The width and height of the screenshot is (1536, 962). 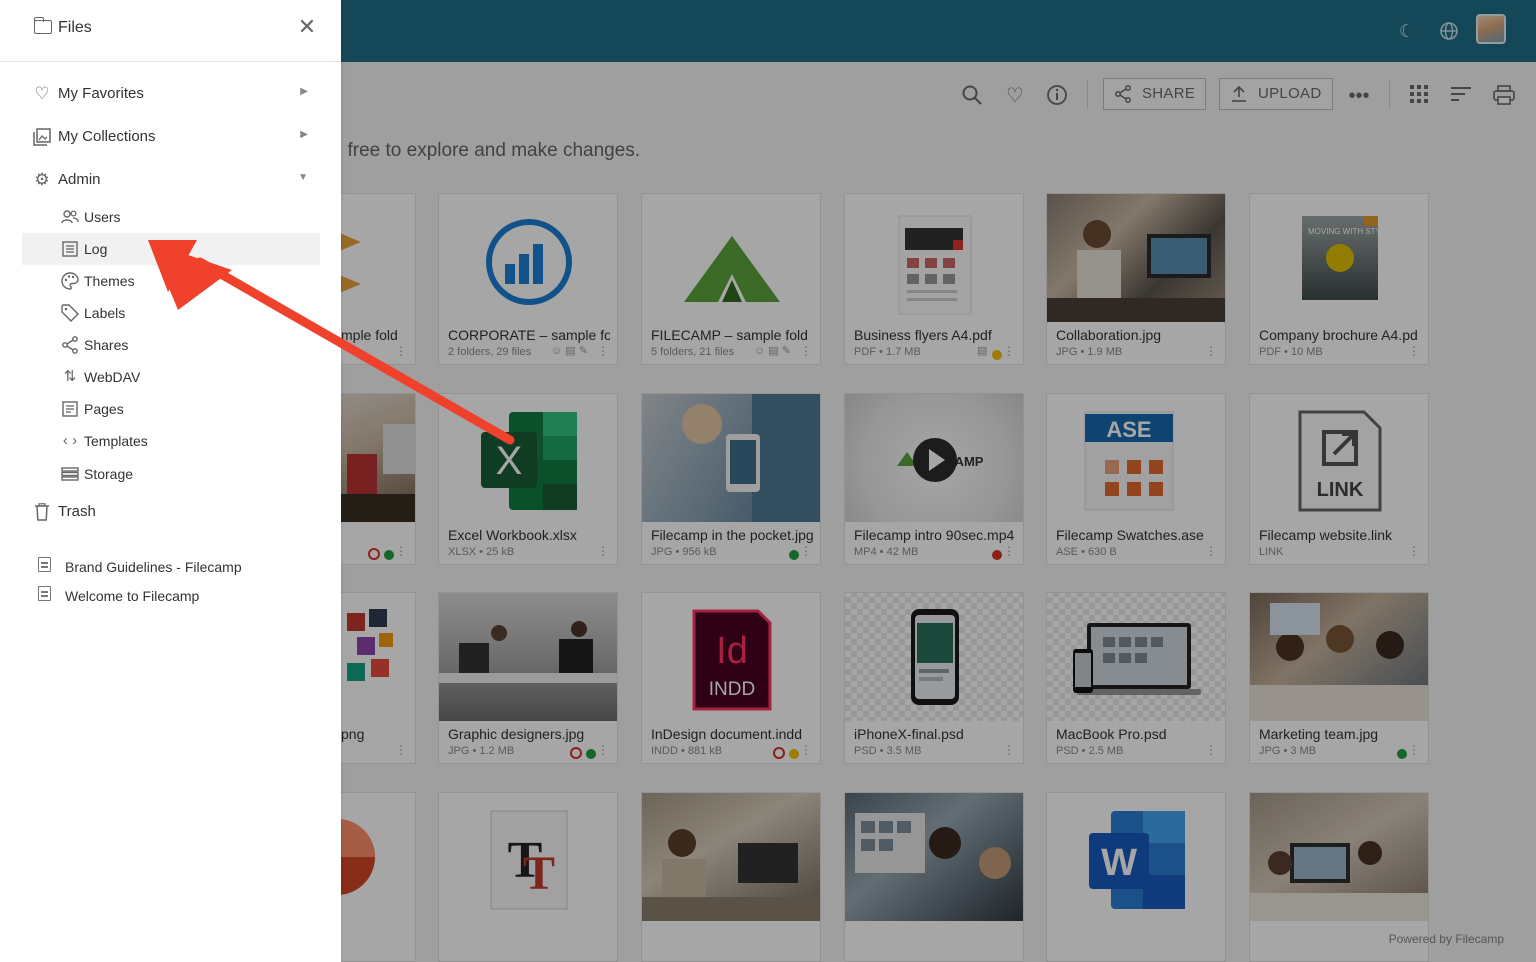 What do you see at coordinates (171, 441) in the screenshot?
I see `sidebar-item-templates: ‹ › Templates` at bounding box center [171, 441].